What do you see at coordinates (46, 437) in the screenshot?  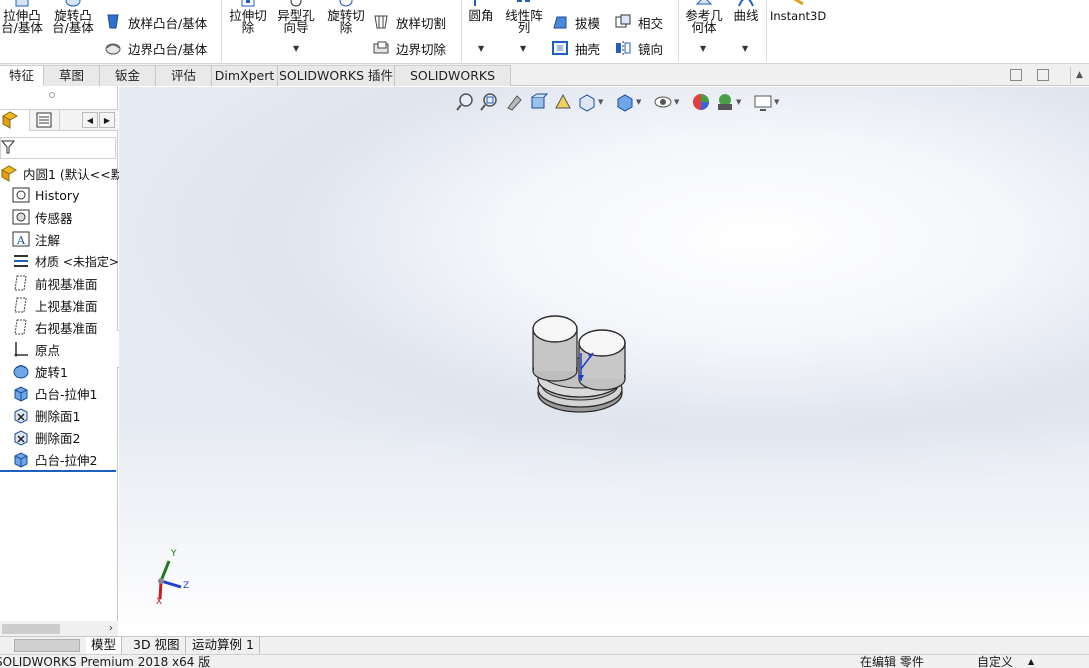 I see `tree-item-delete-face2: 删除面2` at bounding box center [46, 437].